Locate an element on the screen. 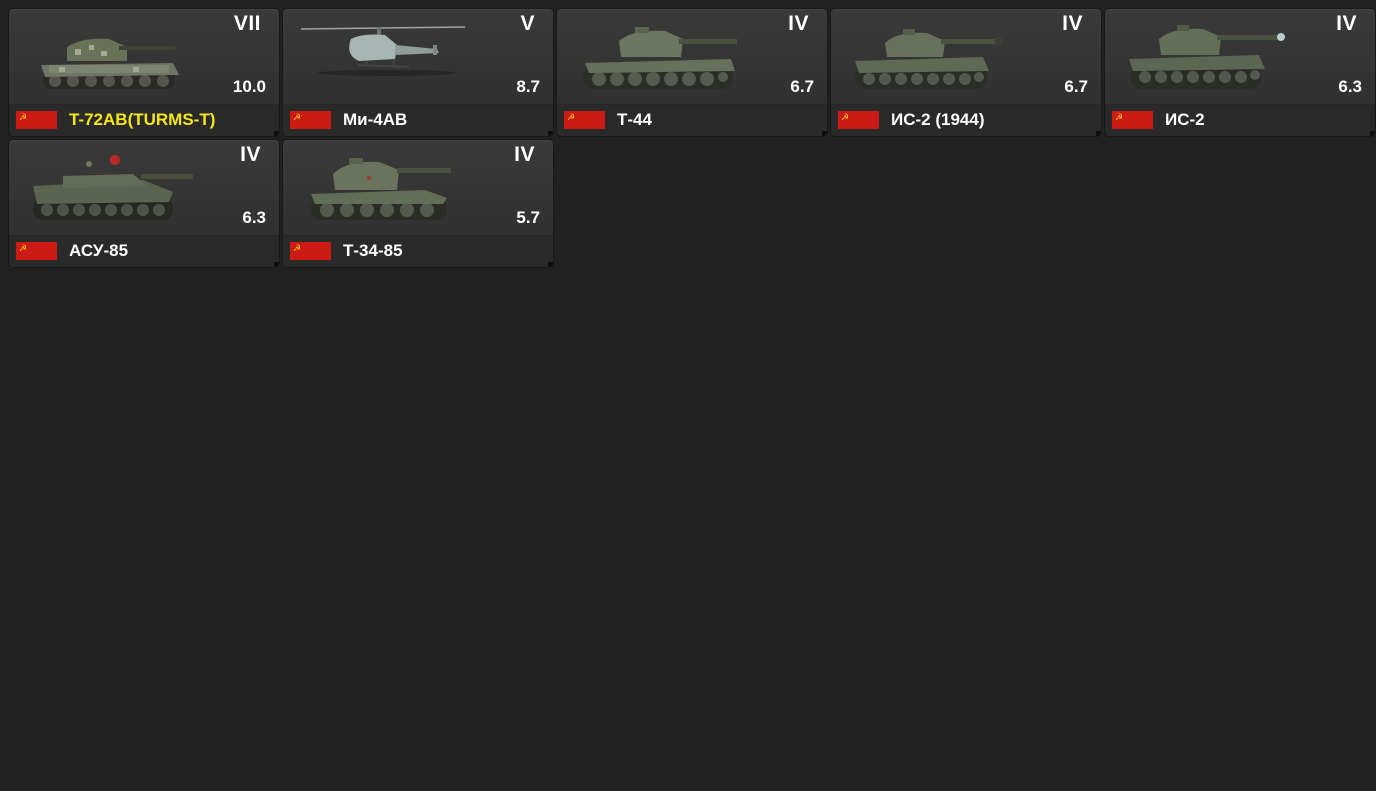  vehicle-card-t-34-85: IV 5.7 ☭ Т-34-85 is located at coordinates (418, 203).